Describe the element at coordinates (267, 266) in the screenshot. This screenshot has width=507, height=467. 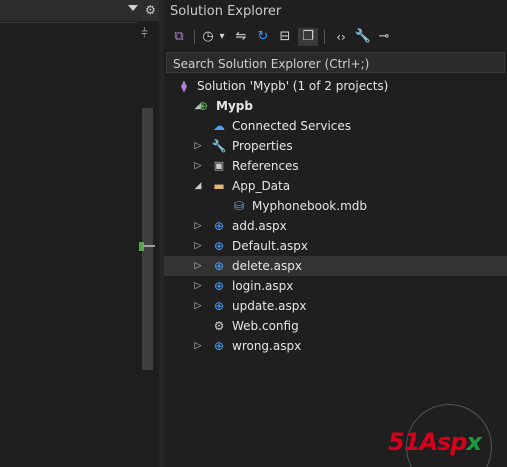
I see `tree-item-label: delete.aspx` at that location.